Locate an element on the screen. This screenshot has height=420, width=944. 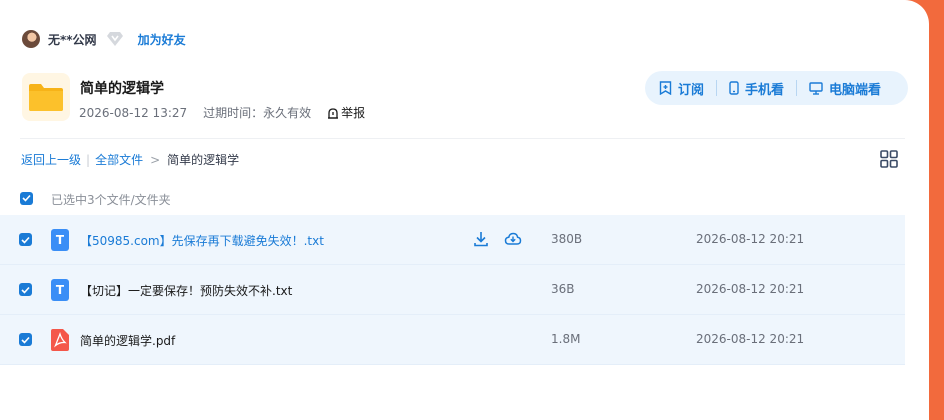
subscribe-button: 订阅 is located at coordinates (681, 88).